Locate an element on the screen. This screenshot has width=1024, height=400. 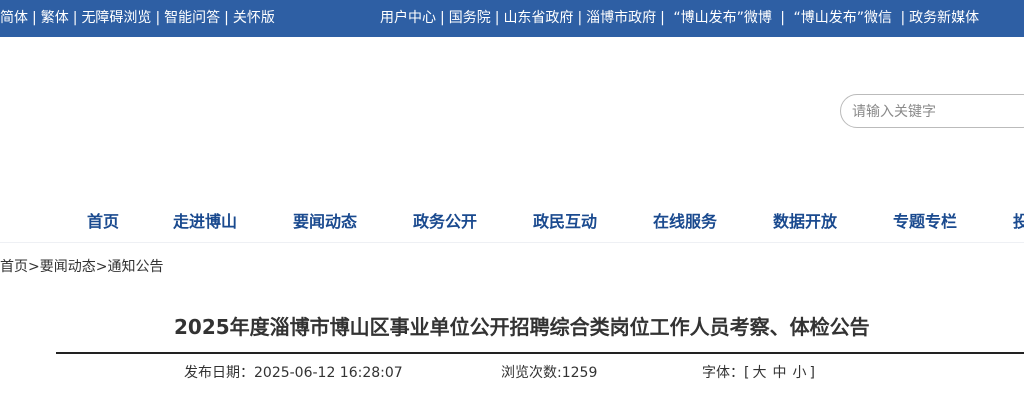
publish-date-value: 2025-06-12 16:28:07 is located at coordinates (328, 373).